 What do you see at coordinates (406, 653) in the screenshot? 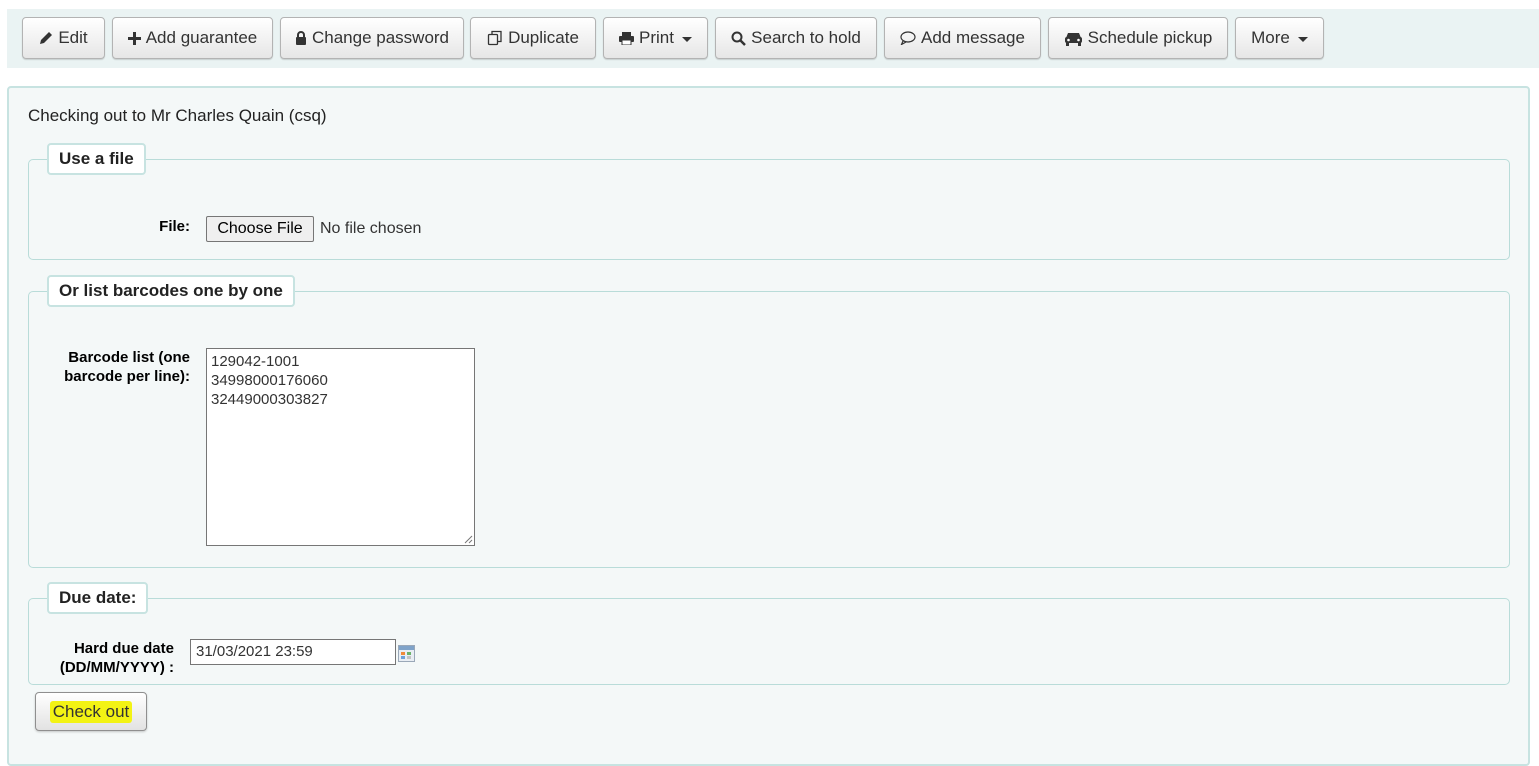
I see `calendar-icon` at bounding box center [406, 653].